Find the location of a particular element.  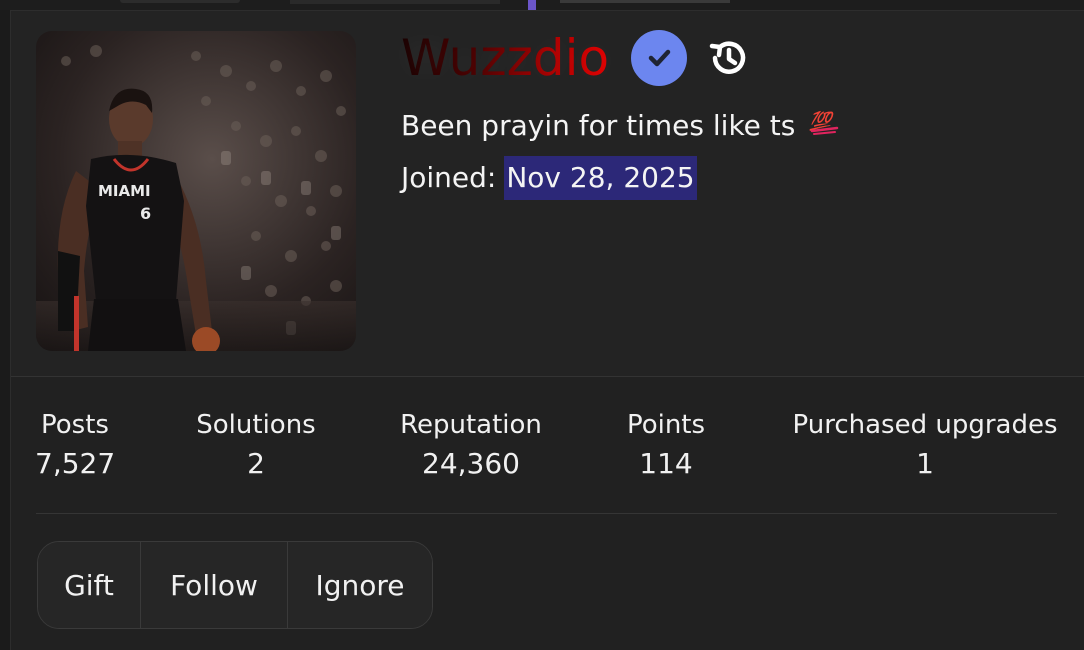

joined-label: Joined: is located at coordinates (449, 177).